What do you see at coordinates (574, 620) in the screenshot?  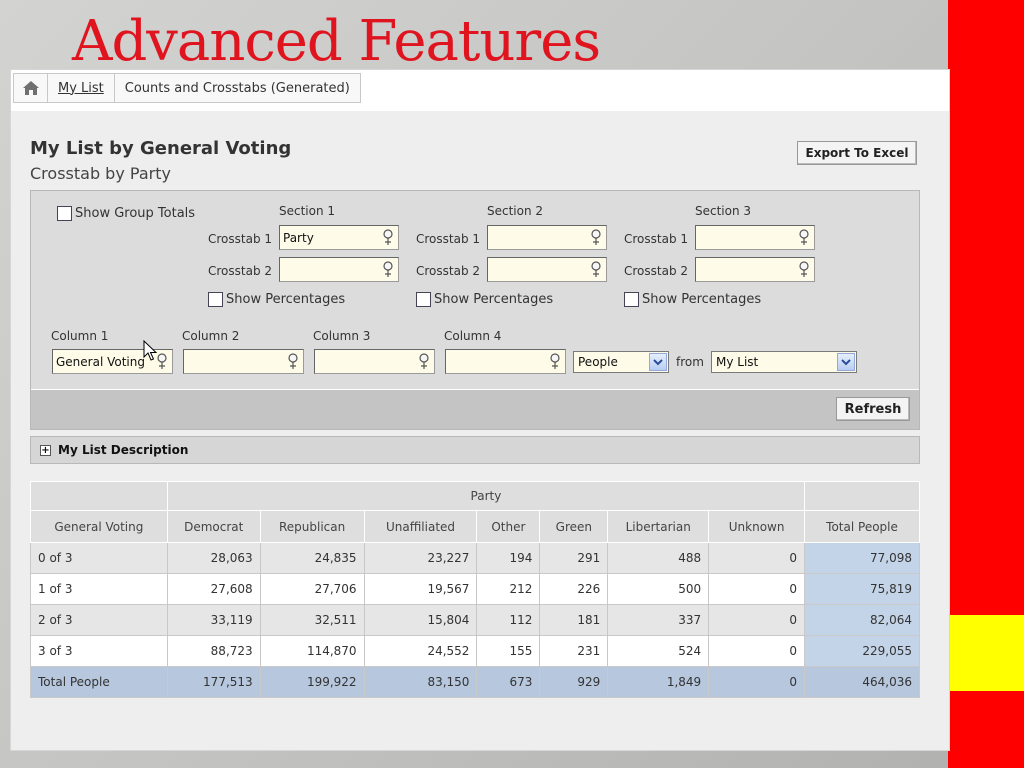 I see `table-cell: 181` at bounding box center [574, 620].